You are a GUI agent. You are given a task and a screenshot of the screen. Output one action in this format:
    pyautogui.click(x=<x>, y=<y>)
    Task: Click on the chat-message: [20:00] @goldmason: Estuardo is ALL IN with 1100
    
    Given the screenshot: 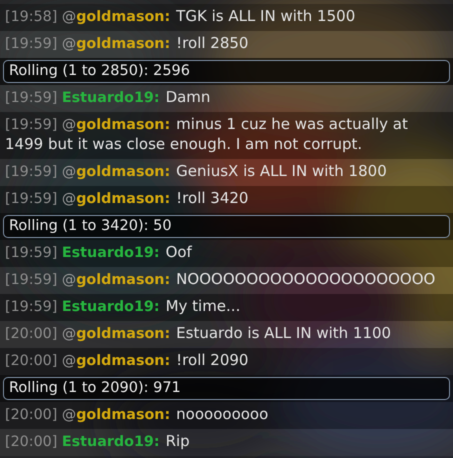 What is the action you would take?
    pyautogui.click(x=226, y=334)
    